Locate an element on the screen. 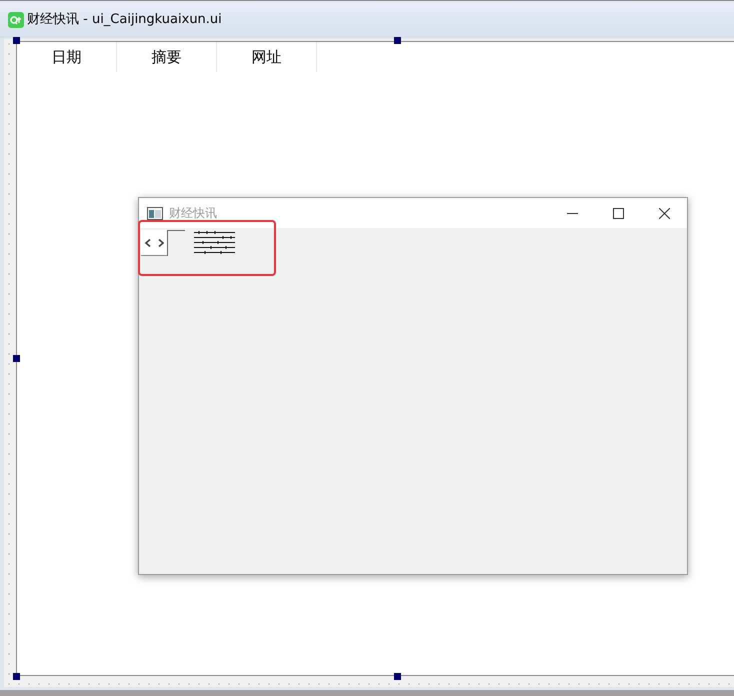 Image resolution: width=734 pixels, height=696 pixels. minimize-icon is located at coordinates (572, 213).